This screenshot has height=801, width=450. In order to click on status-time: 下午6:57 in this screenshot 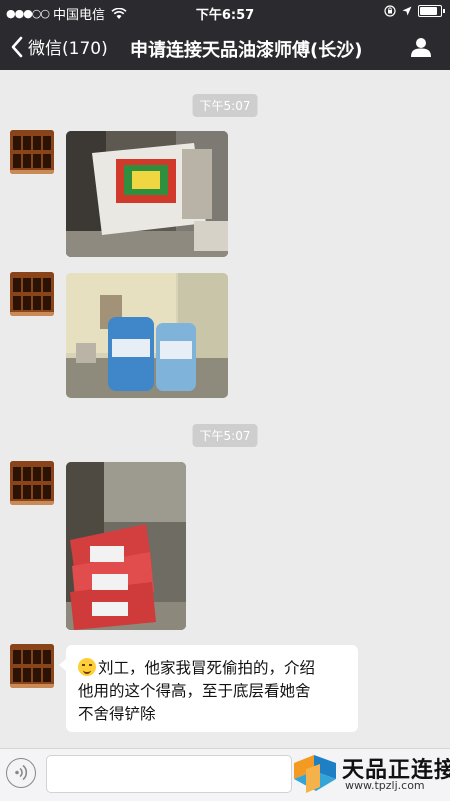, I will do `click(225, 15)`.